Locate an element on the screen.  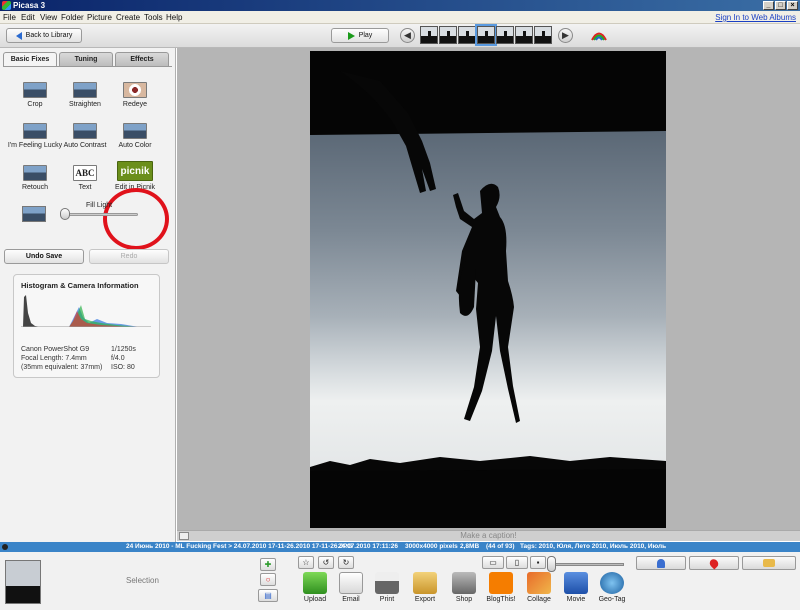
status-left-icon is located at coordinates (5, 547).